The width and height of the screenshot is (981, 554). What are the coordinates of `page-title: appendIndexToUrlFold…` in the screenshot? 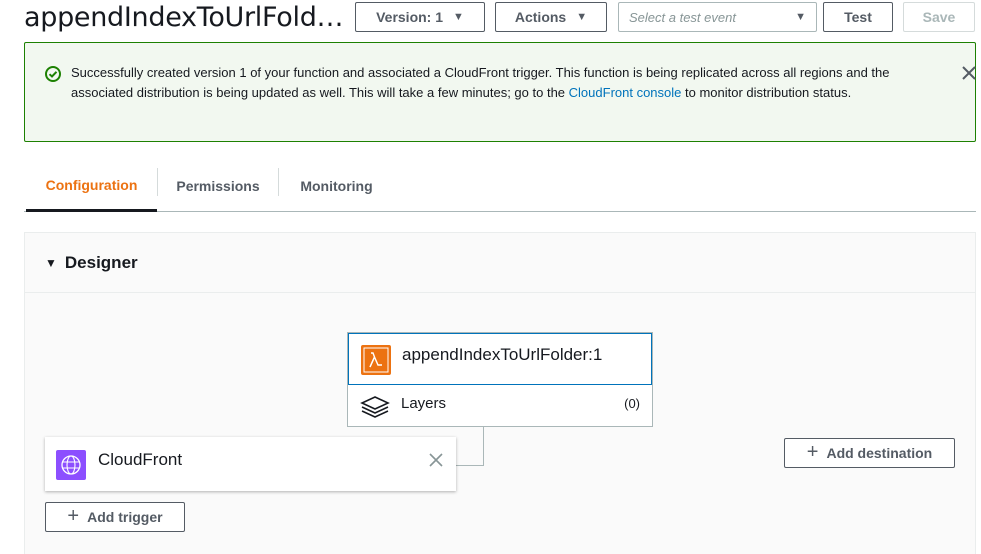 It's located at (184, 17).